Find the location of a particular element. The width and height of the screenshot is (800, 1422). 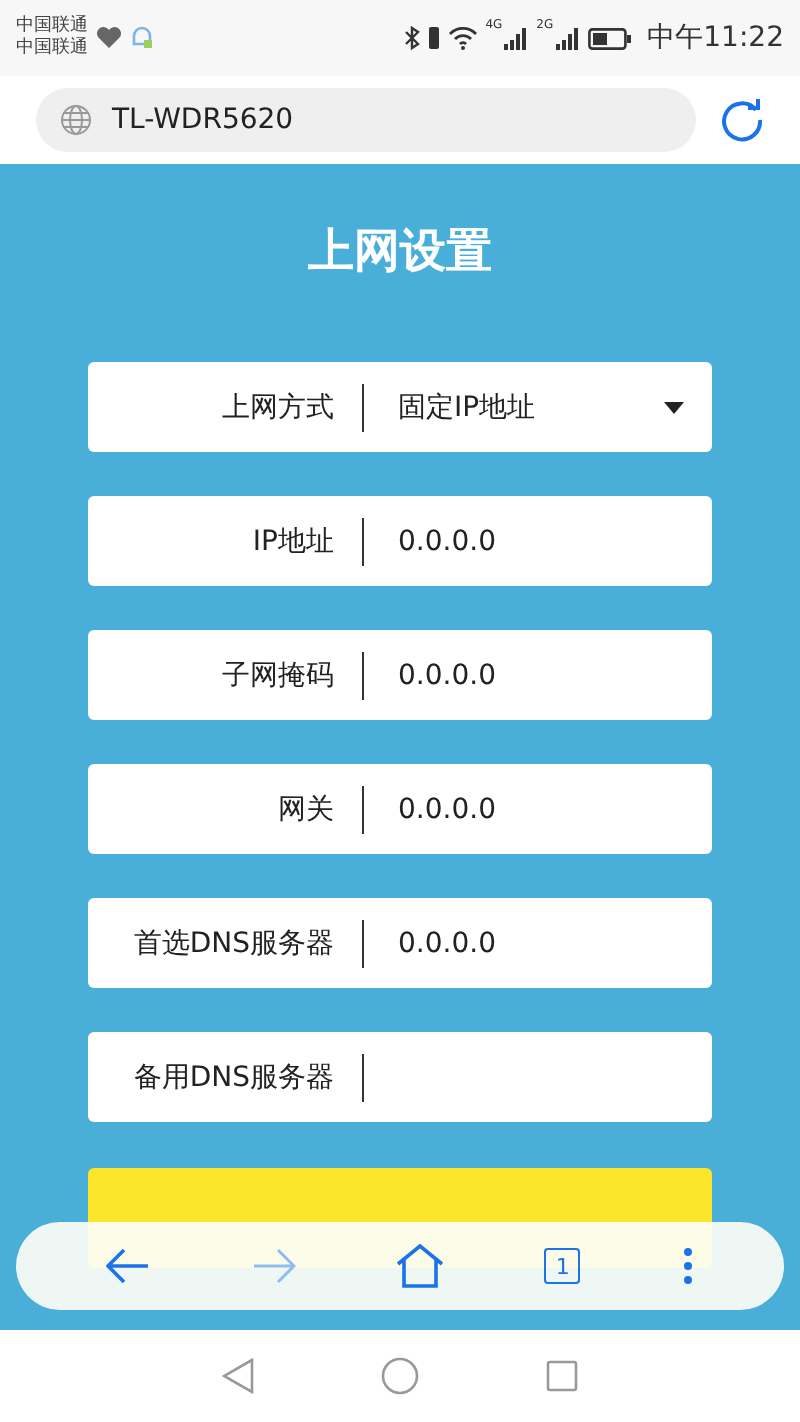

recents-nav-icon is located at coordinates (561, 1376).